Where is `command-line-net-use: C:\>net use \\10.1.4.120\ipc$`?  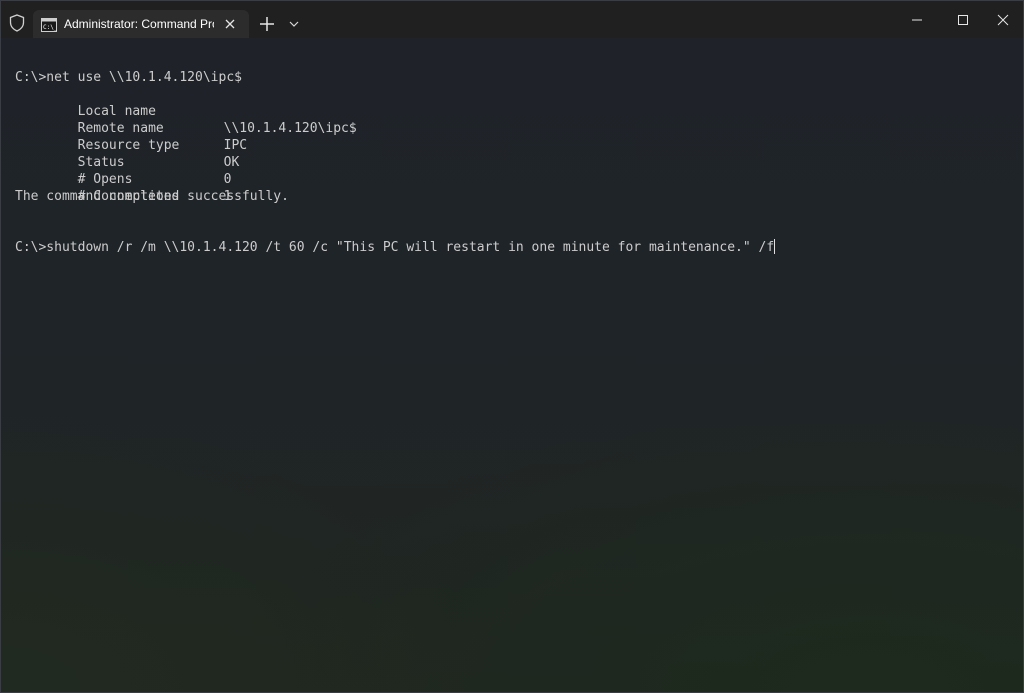 command-line-net-use: C:\>net use \\10.1.4.120\ipc$ is located at coordinates (128, 77).